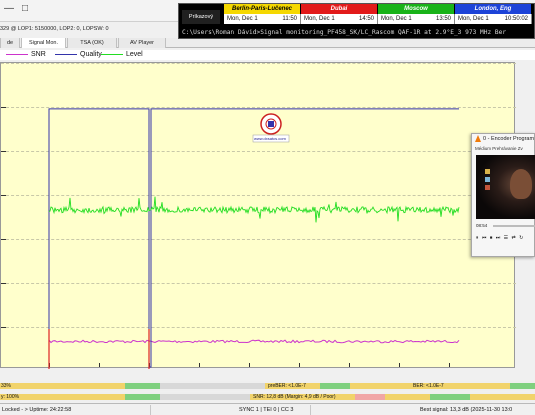  Describe the element at coordinates (91, 54) in the screenshot. I see `legend-quality-label: Quality` at that location.